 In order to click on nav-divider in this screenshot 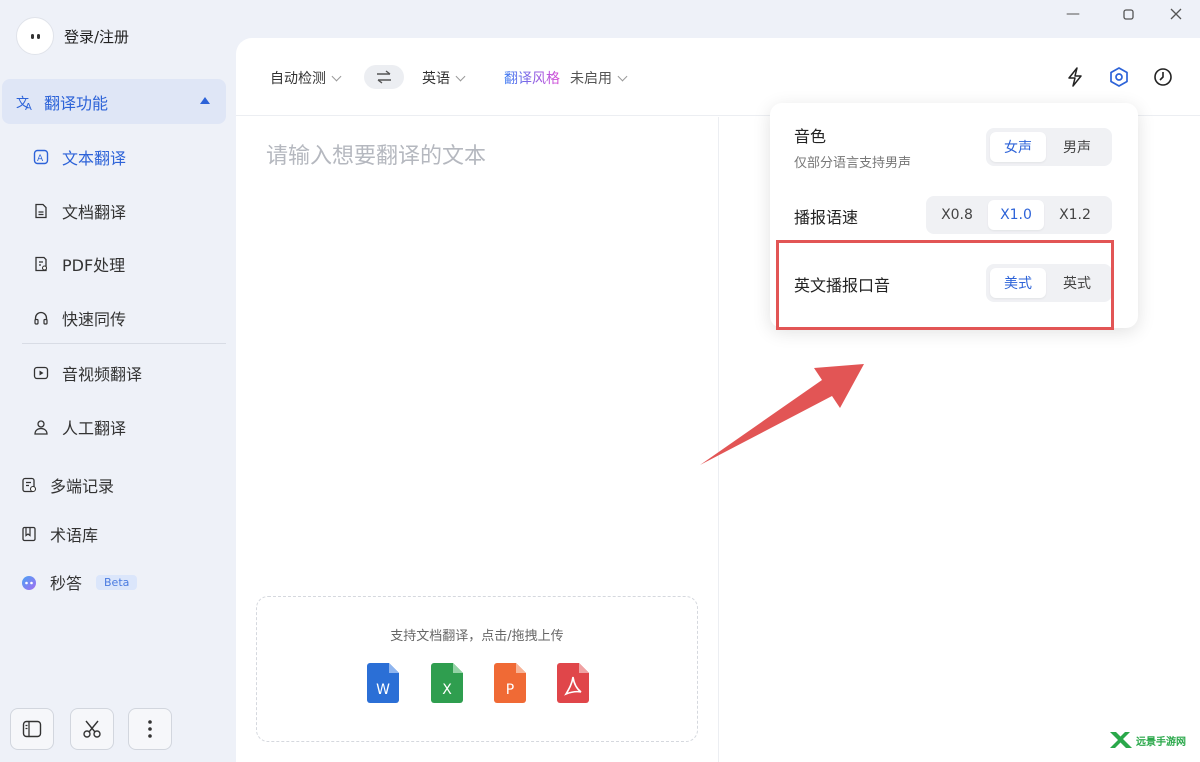, I will do `click(124, 343)`.